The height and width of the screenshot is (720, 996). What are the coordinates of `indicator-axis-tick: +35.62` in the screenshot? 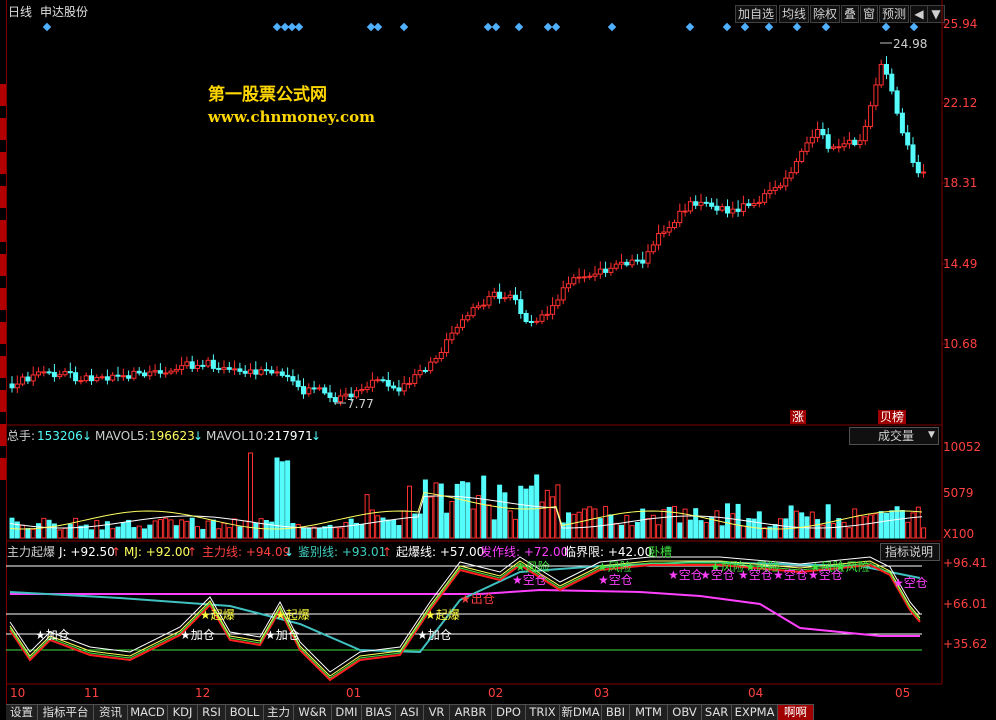 It's located at (965, 644).